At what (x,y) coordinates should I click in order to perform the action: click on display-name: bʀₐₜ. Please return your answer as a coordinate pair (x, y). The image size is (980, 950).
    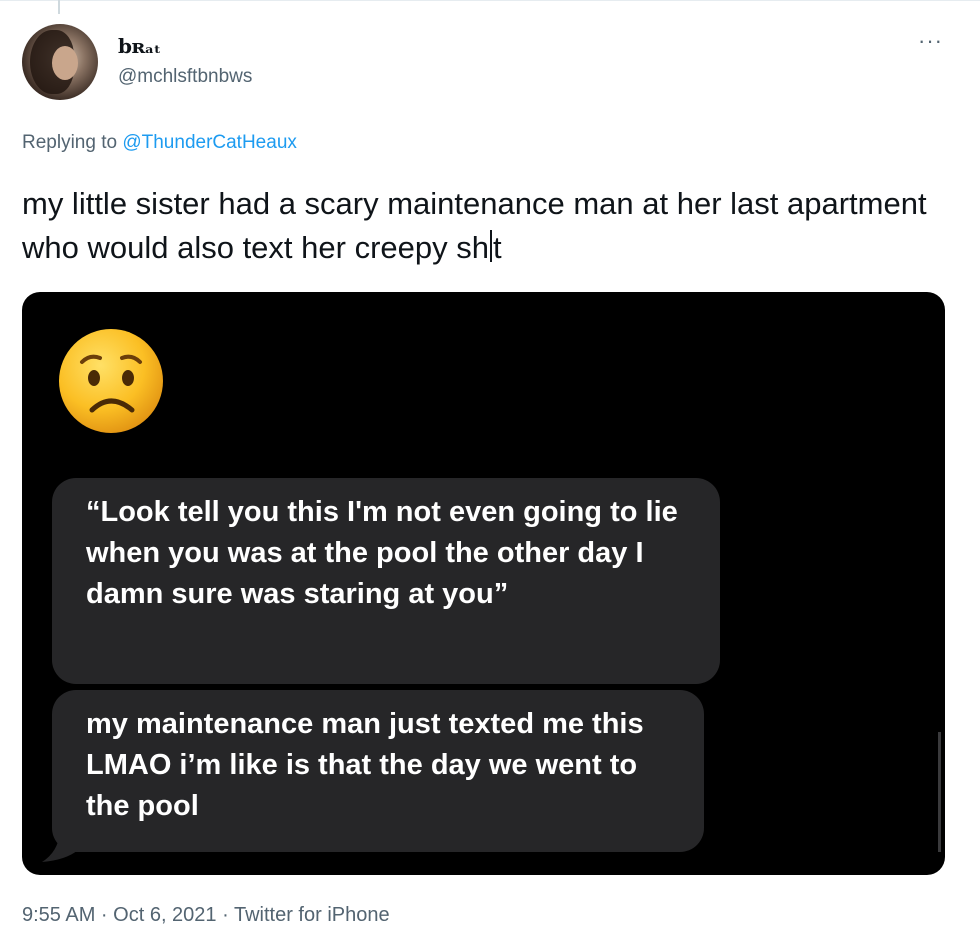
    Looking at the image, I should click on (139, 46).